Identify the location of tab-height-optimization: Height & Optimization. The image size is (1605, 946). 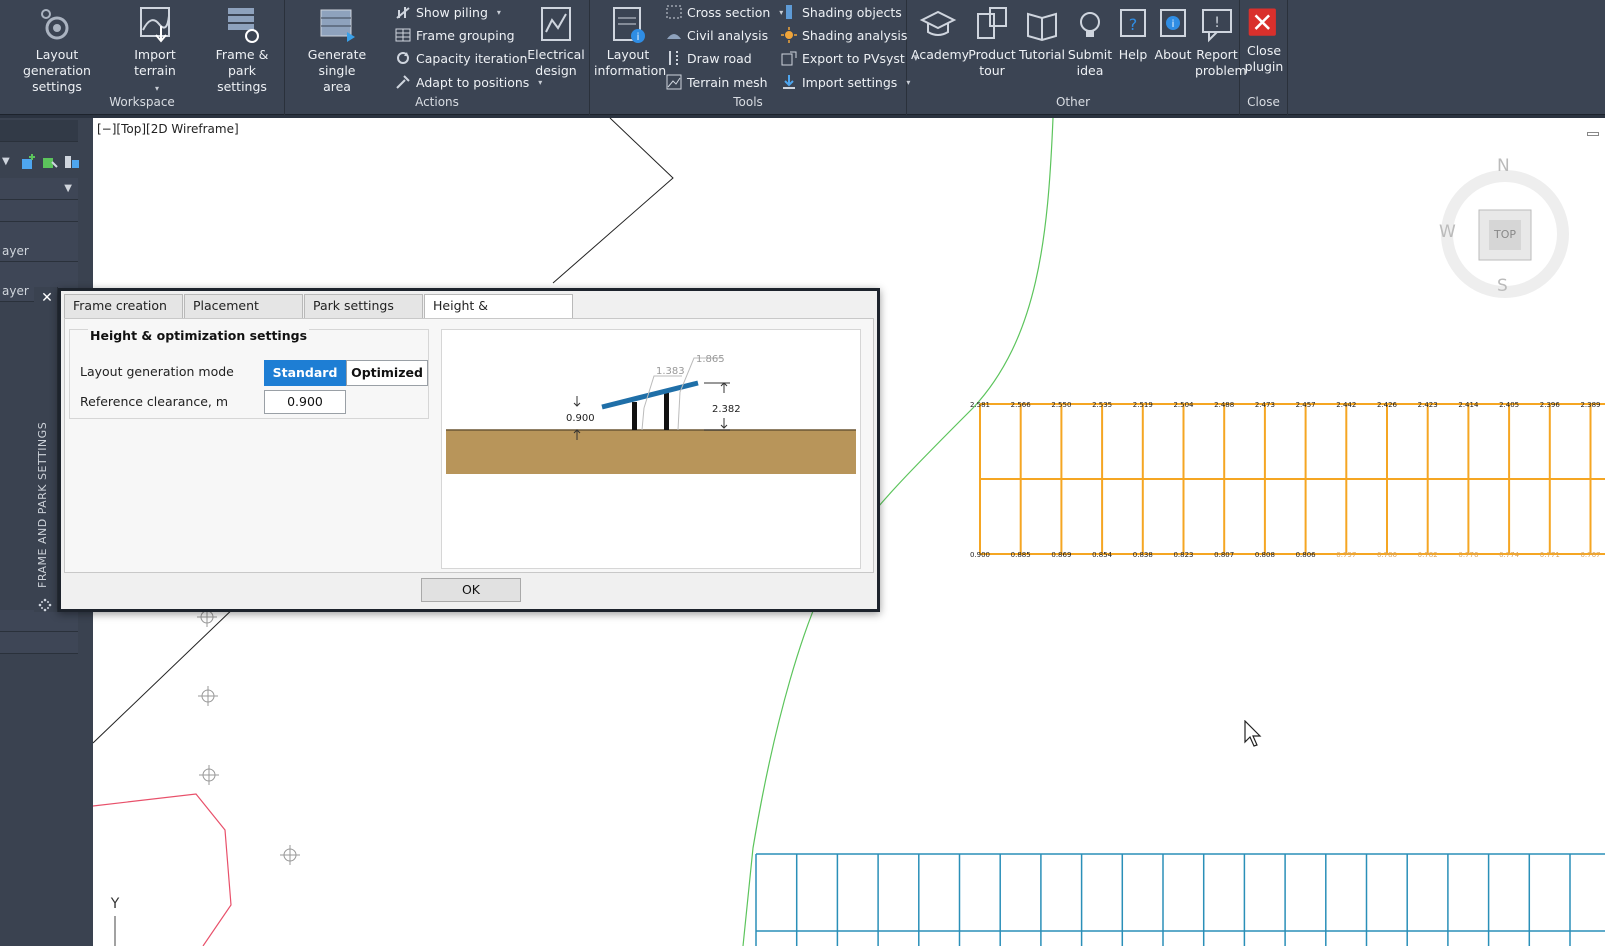
(498, 314).